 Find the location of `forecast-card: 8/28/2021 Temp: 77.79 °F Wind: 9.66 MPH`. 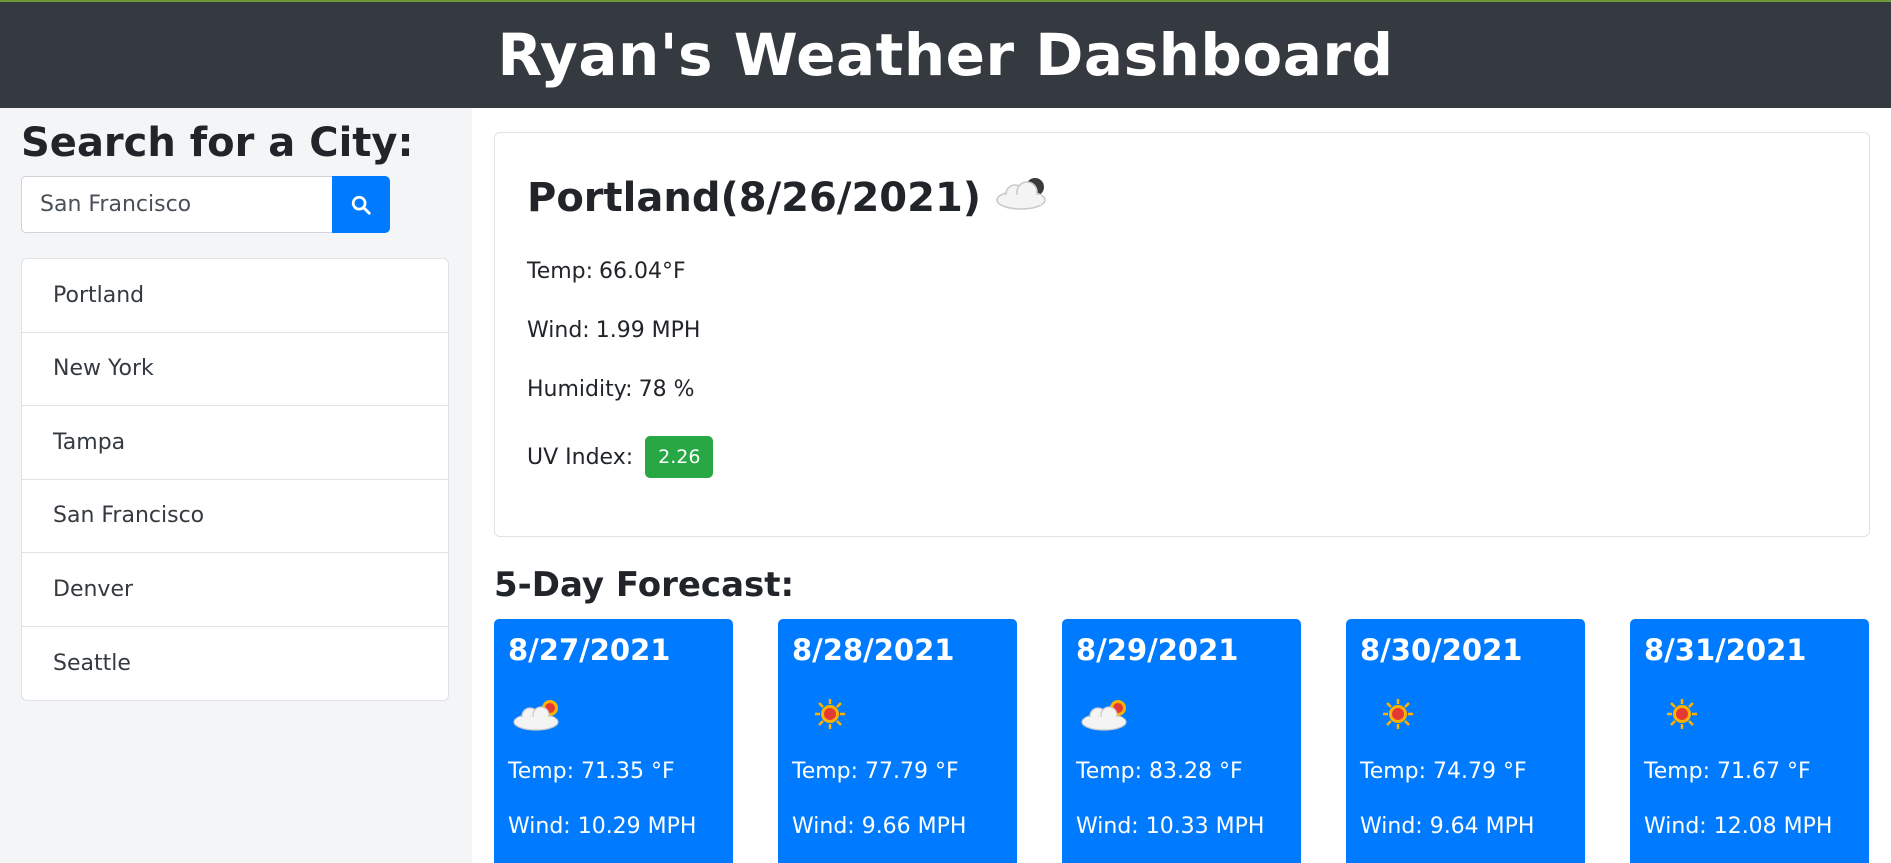

forecast-card: 8/28/2021 Temp: 77.79 °F Wind: 9.66 MPH is located at coordinates (897, 741).